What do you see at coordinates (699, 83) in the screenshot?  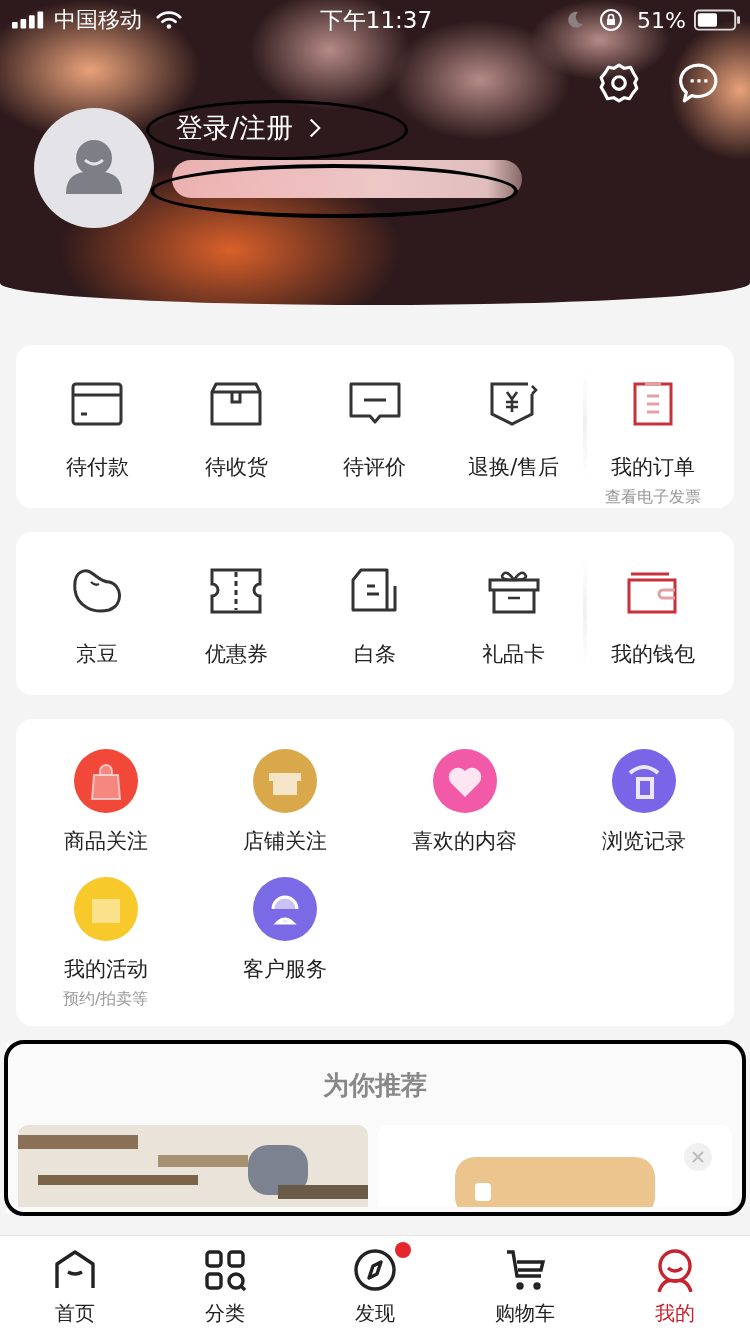 I see `message-icon` at bounding box center [699, 83].